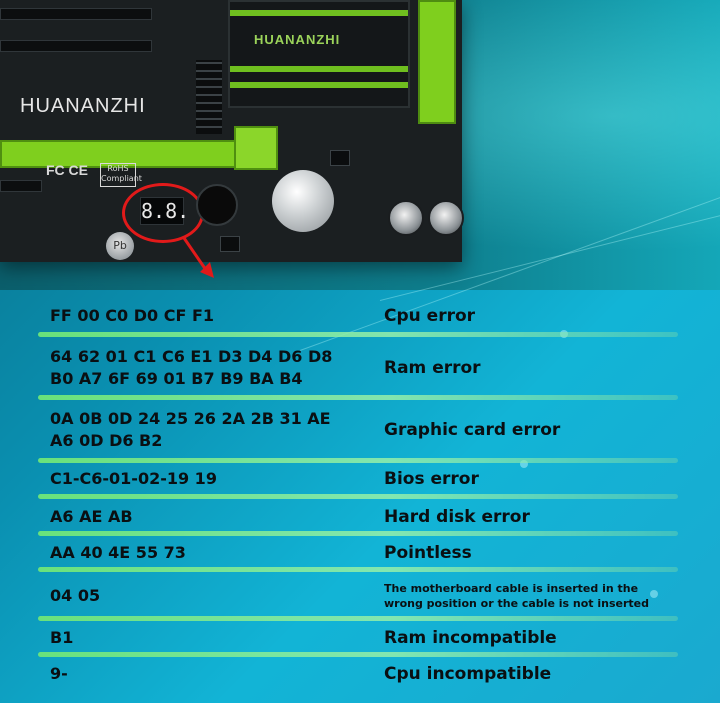  Describe the element at coordinates (360, 674) in the screenshot. I see `table-row: 9- Cpu incompatible` at that location.